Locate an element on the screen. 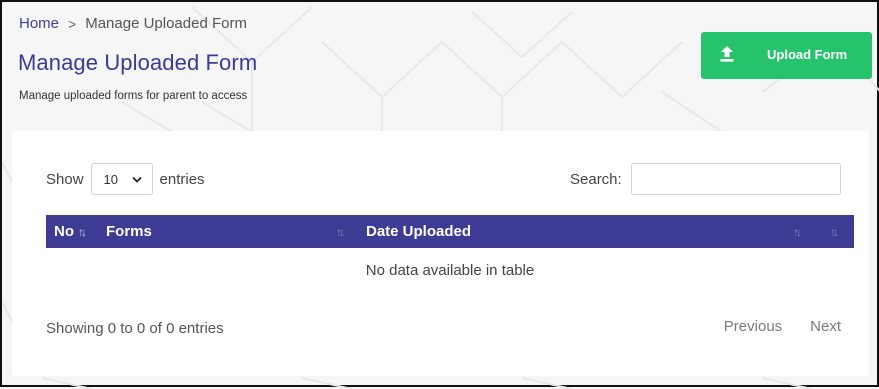  upload-form-label: Upload Form is located at coordinates (807, 54).